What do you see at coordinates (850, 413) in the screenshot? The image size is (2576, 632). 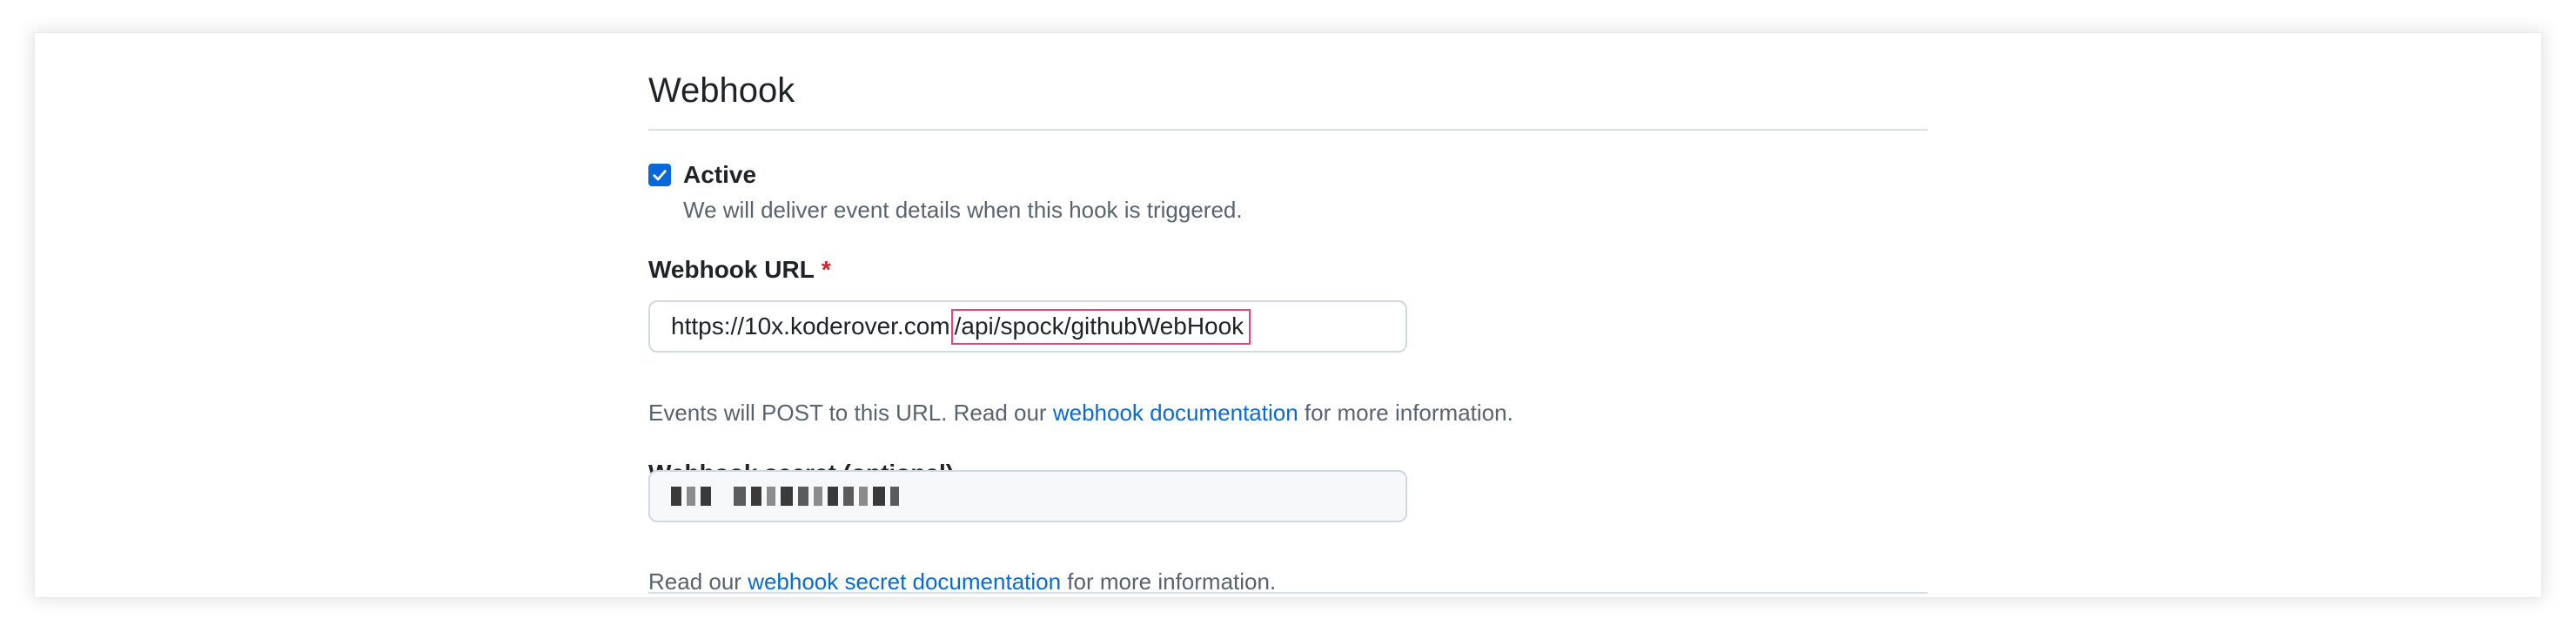 I see `url-help-before: Events will POST to this URL. Read our` at bounding box center [850, 413].